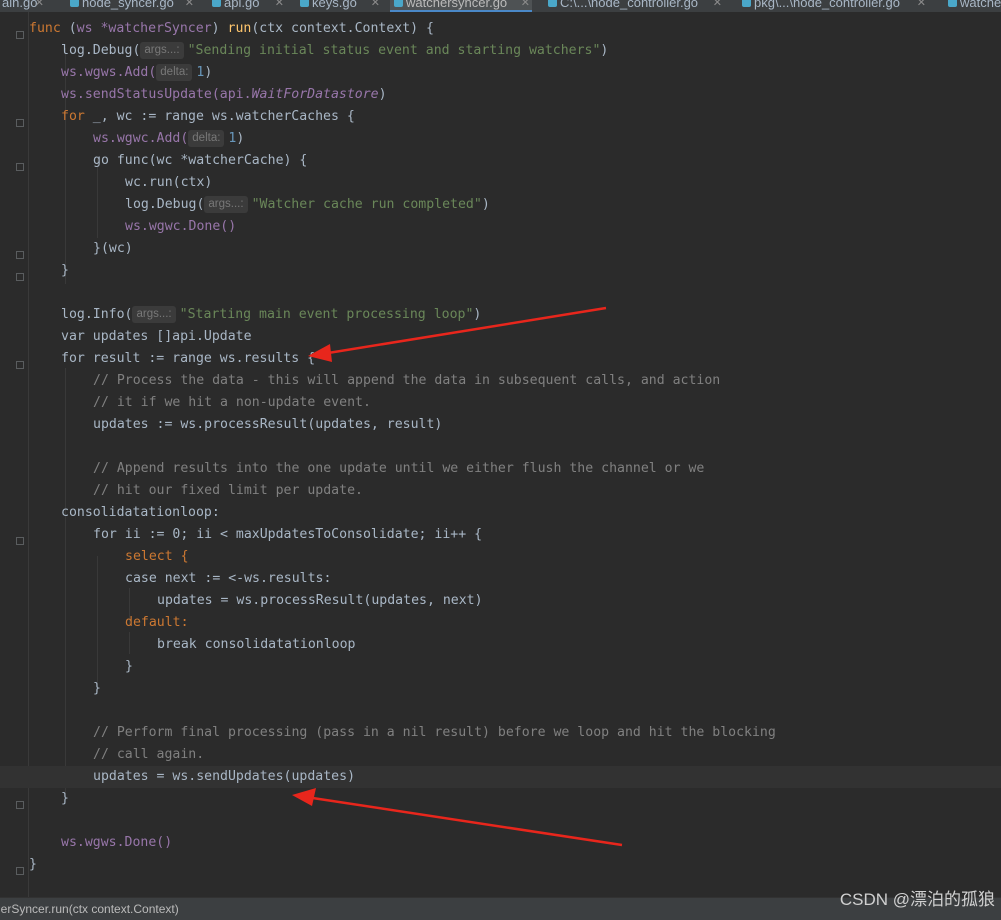  Describe the element at coordinates (140, 512) in the screenshot. I see `code-line: consolidatationloop:` at that location.